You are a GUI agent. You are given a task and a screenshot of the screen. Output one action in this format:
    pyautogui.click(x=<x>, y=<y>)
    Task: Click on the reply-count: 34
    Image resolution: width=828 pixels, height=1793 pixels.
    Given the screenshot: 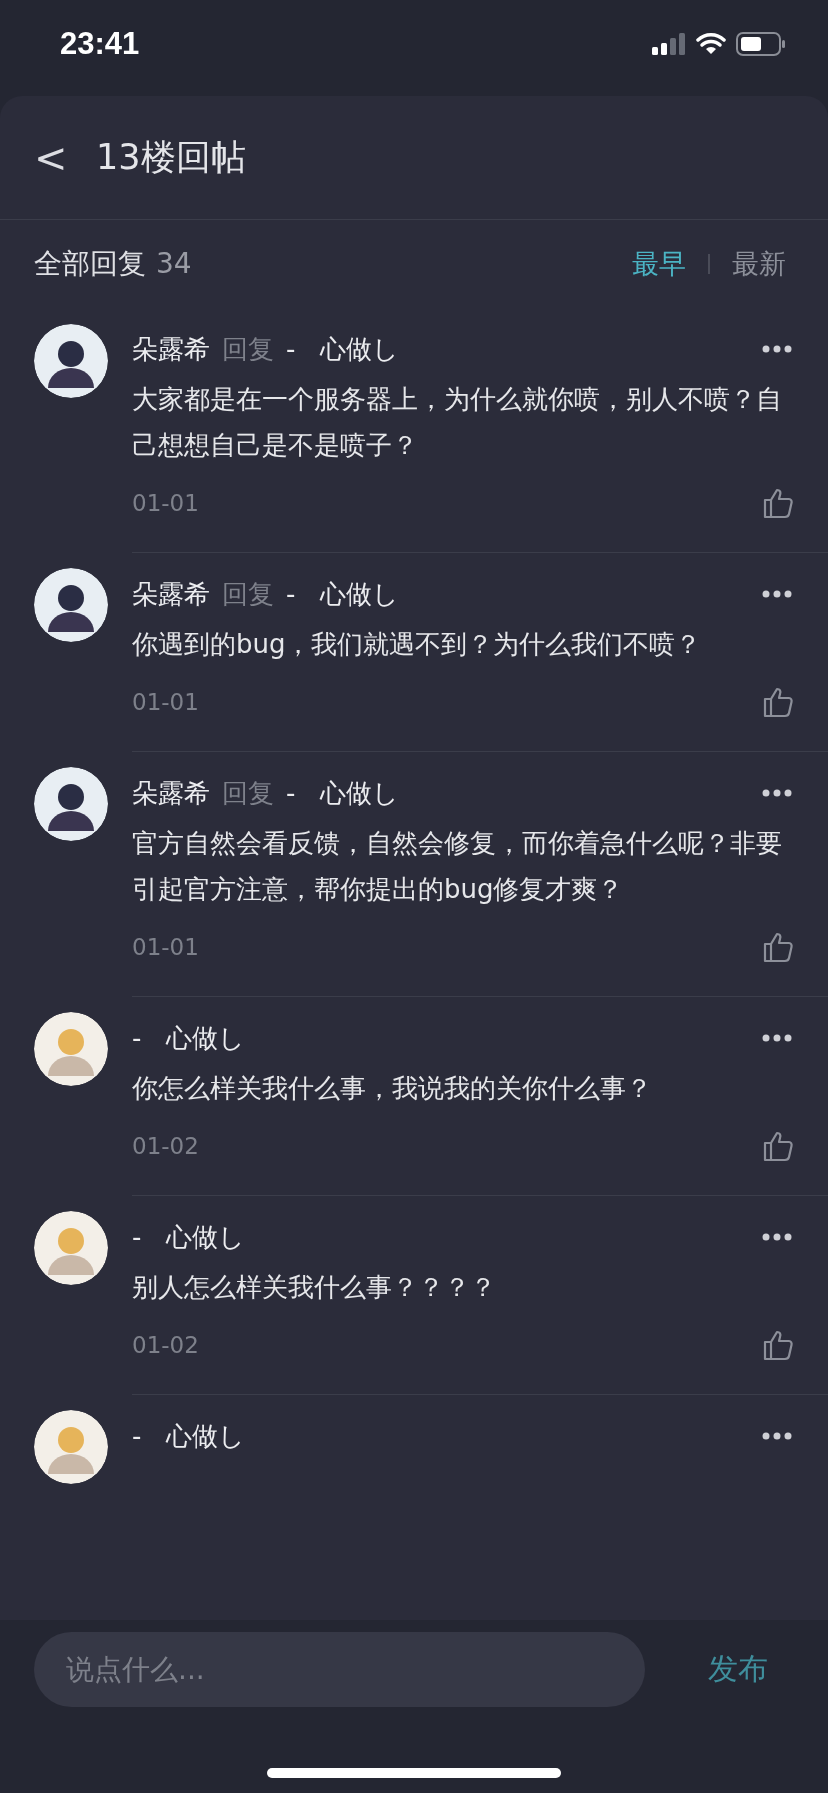 What is the action you would take?
    pyautogui.click(x=174, y=263)
    